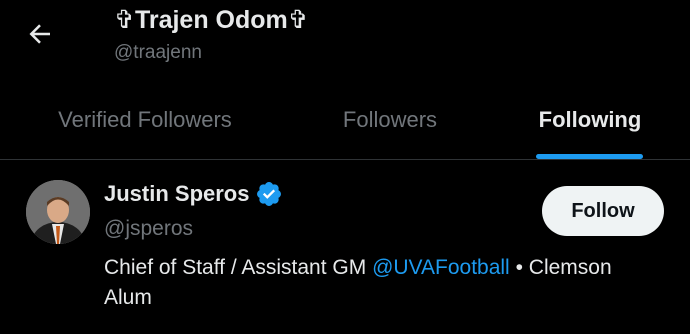  Describe the element at coordinates (145, 119) in the screenshot. I see `tab-verified-followers: Verified Followers` at that location.